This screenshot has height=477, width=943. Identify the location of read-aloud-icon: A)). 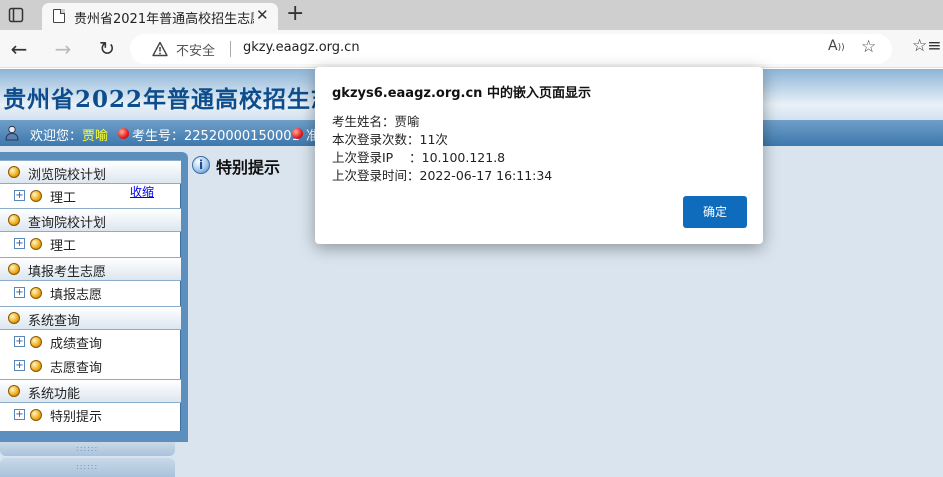
(836, 46).